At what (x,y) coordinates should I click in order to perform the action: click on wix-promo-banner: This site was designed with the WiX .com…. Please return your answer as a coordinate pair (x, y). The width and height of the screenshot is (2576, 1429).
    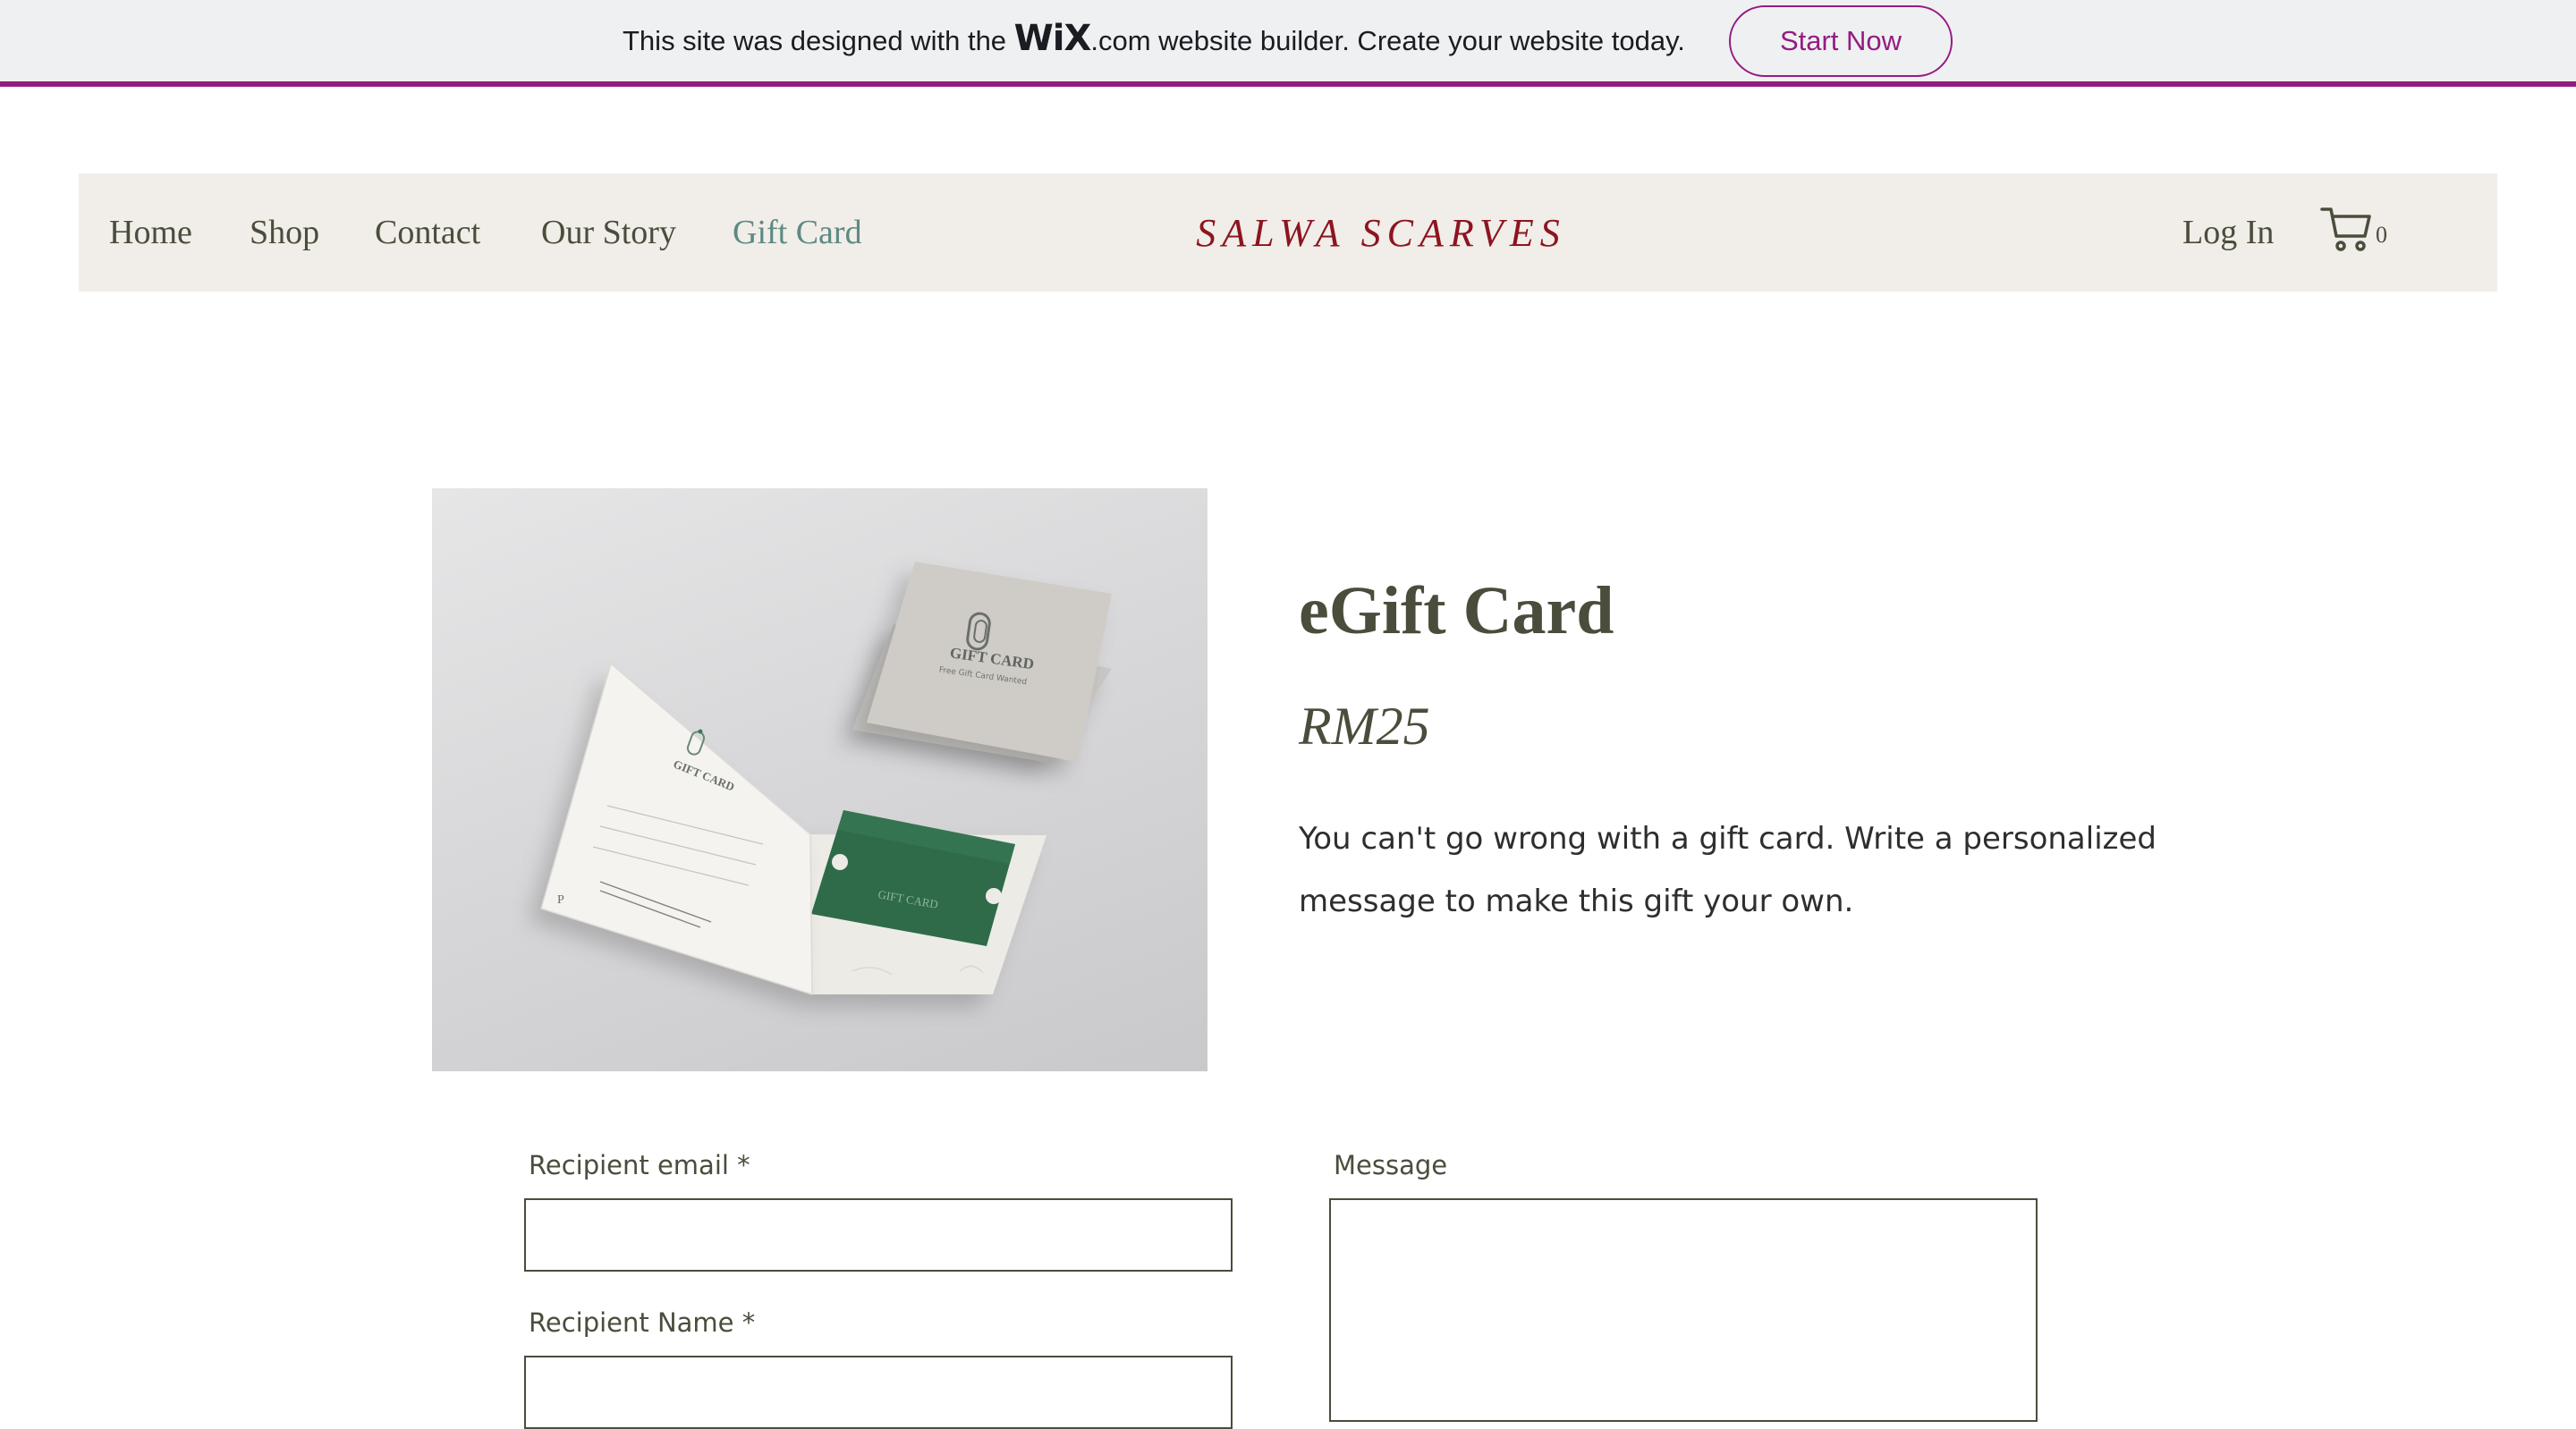
    Looking at the image, I should click on (1288, 43).